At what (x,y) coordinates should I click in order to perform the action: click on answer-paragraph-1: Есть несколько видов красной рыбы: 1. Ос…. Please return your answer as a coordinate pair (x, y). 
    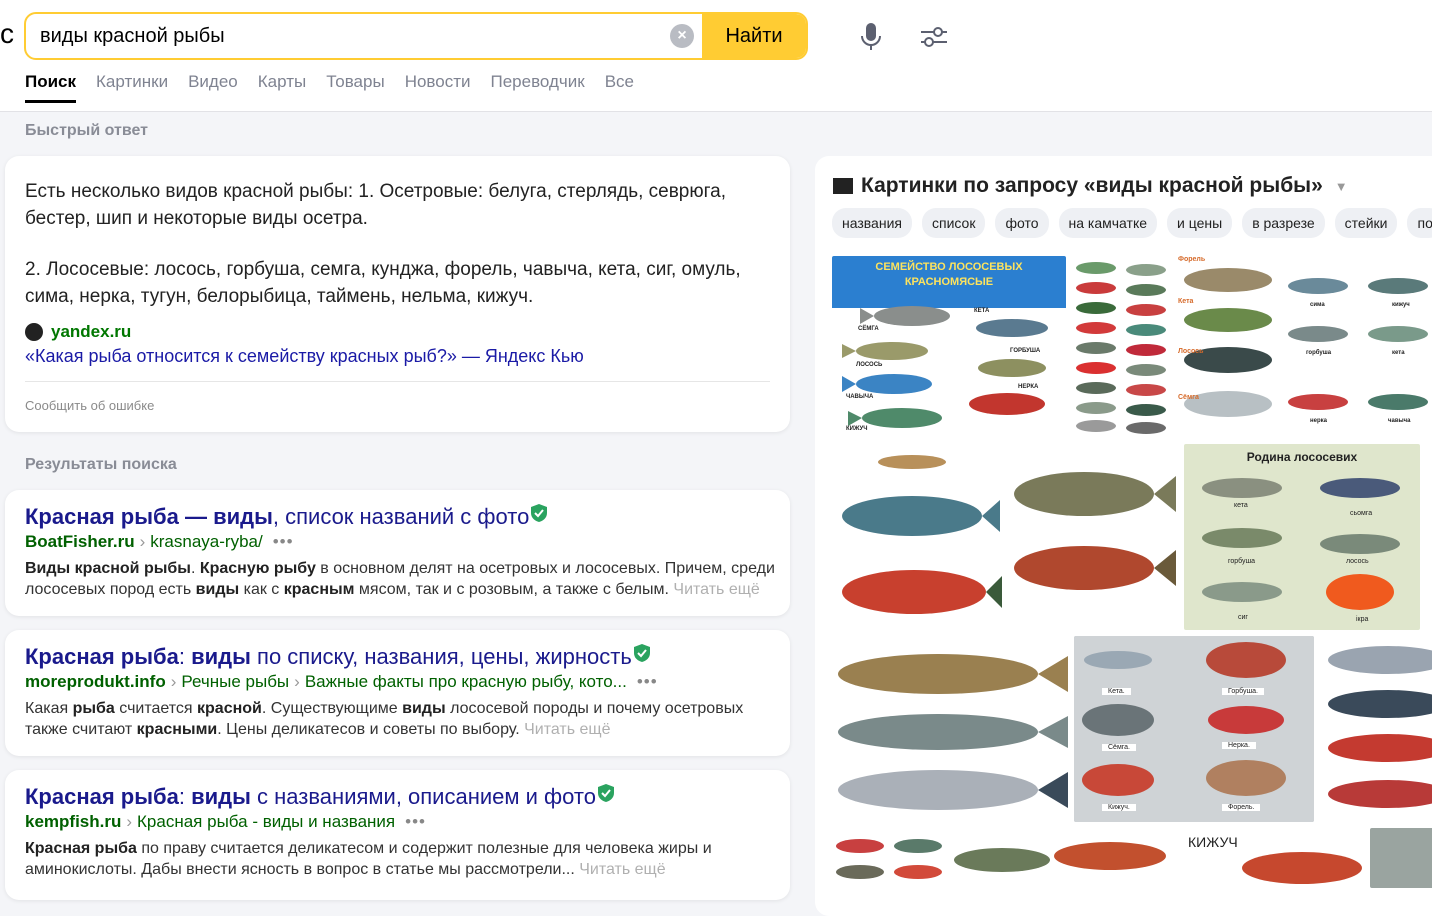
    Looking at the image, I should click on (375, 205).